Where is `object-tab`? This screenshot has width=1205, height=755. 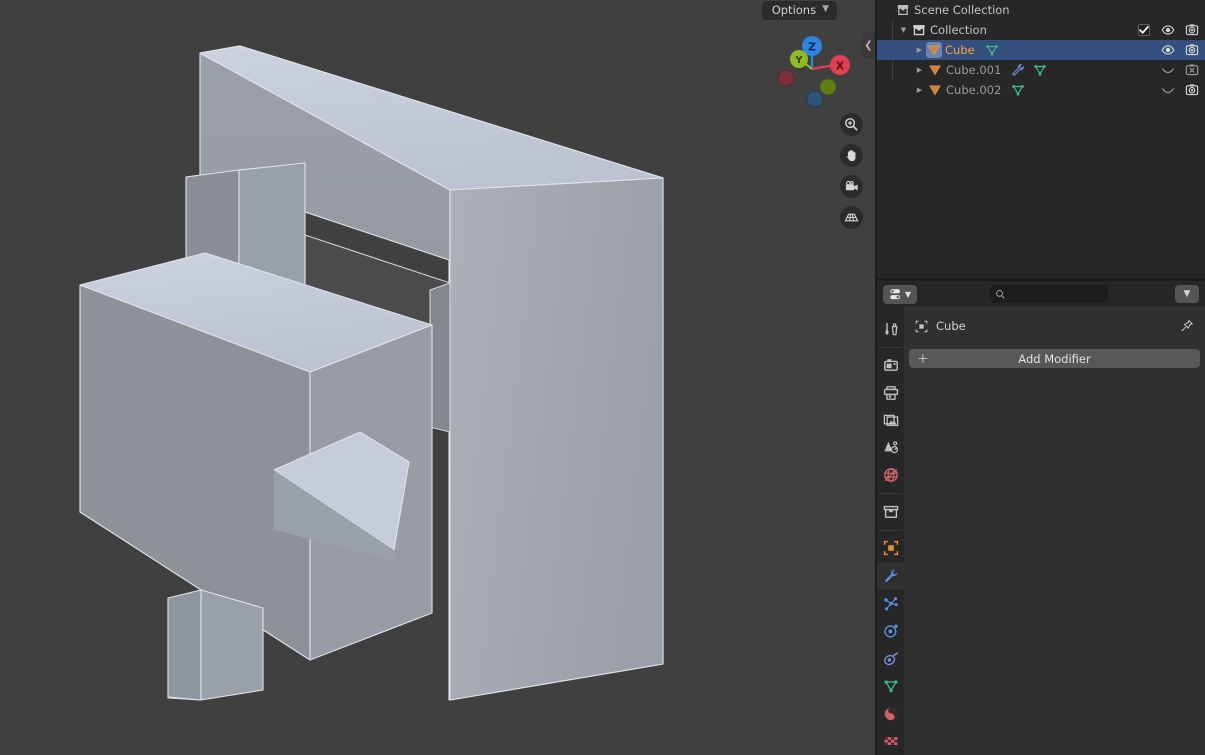 object-tab is located at coordinates (890, 549).